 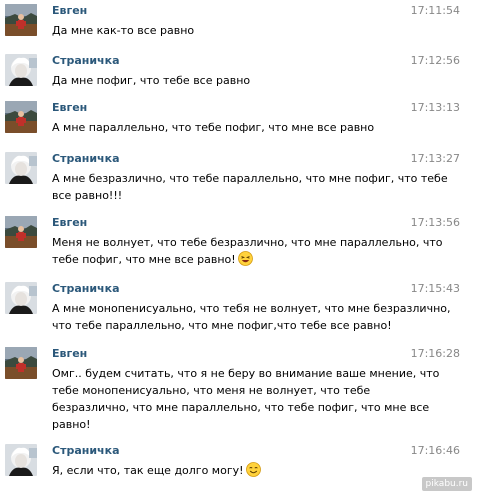 I want to click on message-line-text: тебе пофиг, что мне все равно!, so click(x=144, y=259).